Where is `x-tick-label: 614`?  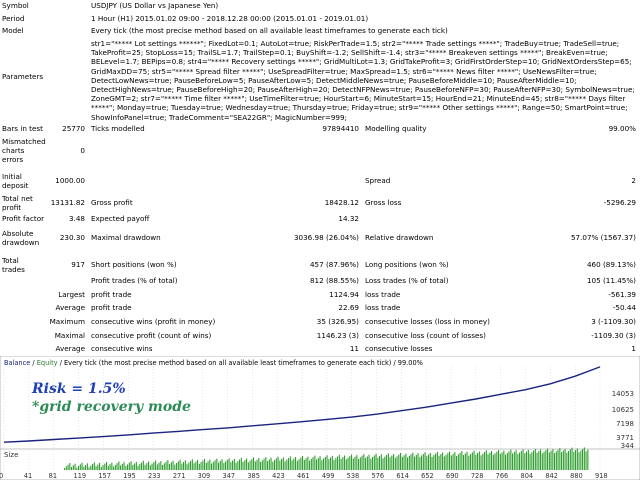 x-tick-label: 614 is located at coordinates (402, 476).